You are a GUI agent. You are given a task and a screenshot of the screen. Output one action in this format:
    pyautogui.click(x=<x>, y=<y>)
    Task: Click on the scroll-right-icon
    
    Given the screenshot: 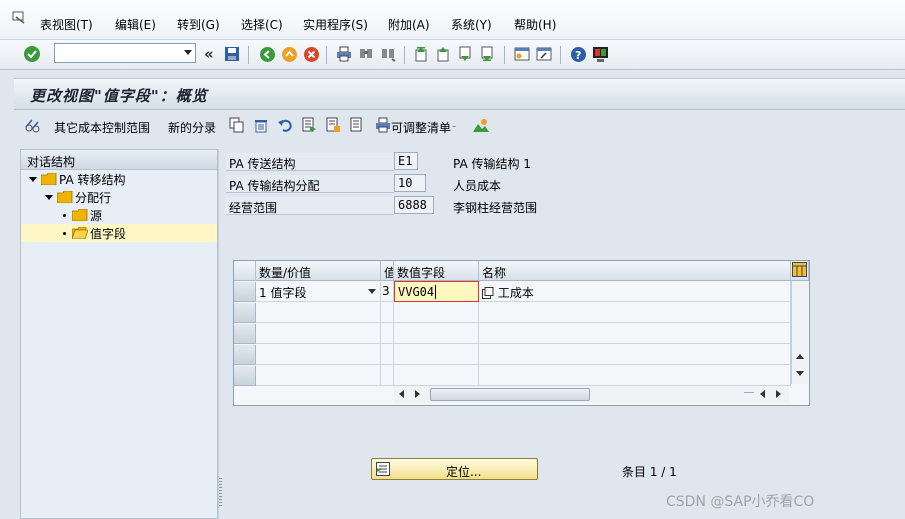 What is the action you would take?
    pyautogui.click(x=417, y=394)
    